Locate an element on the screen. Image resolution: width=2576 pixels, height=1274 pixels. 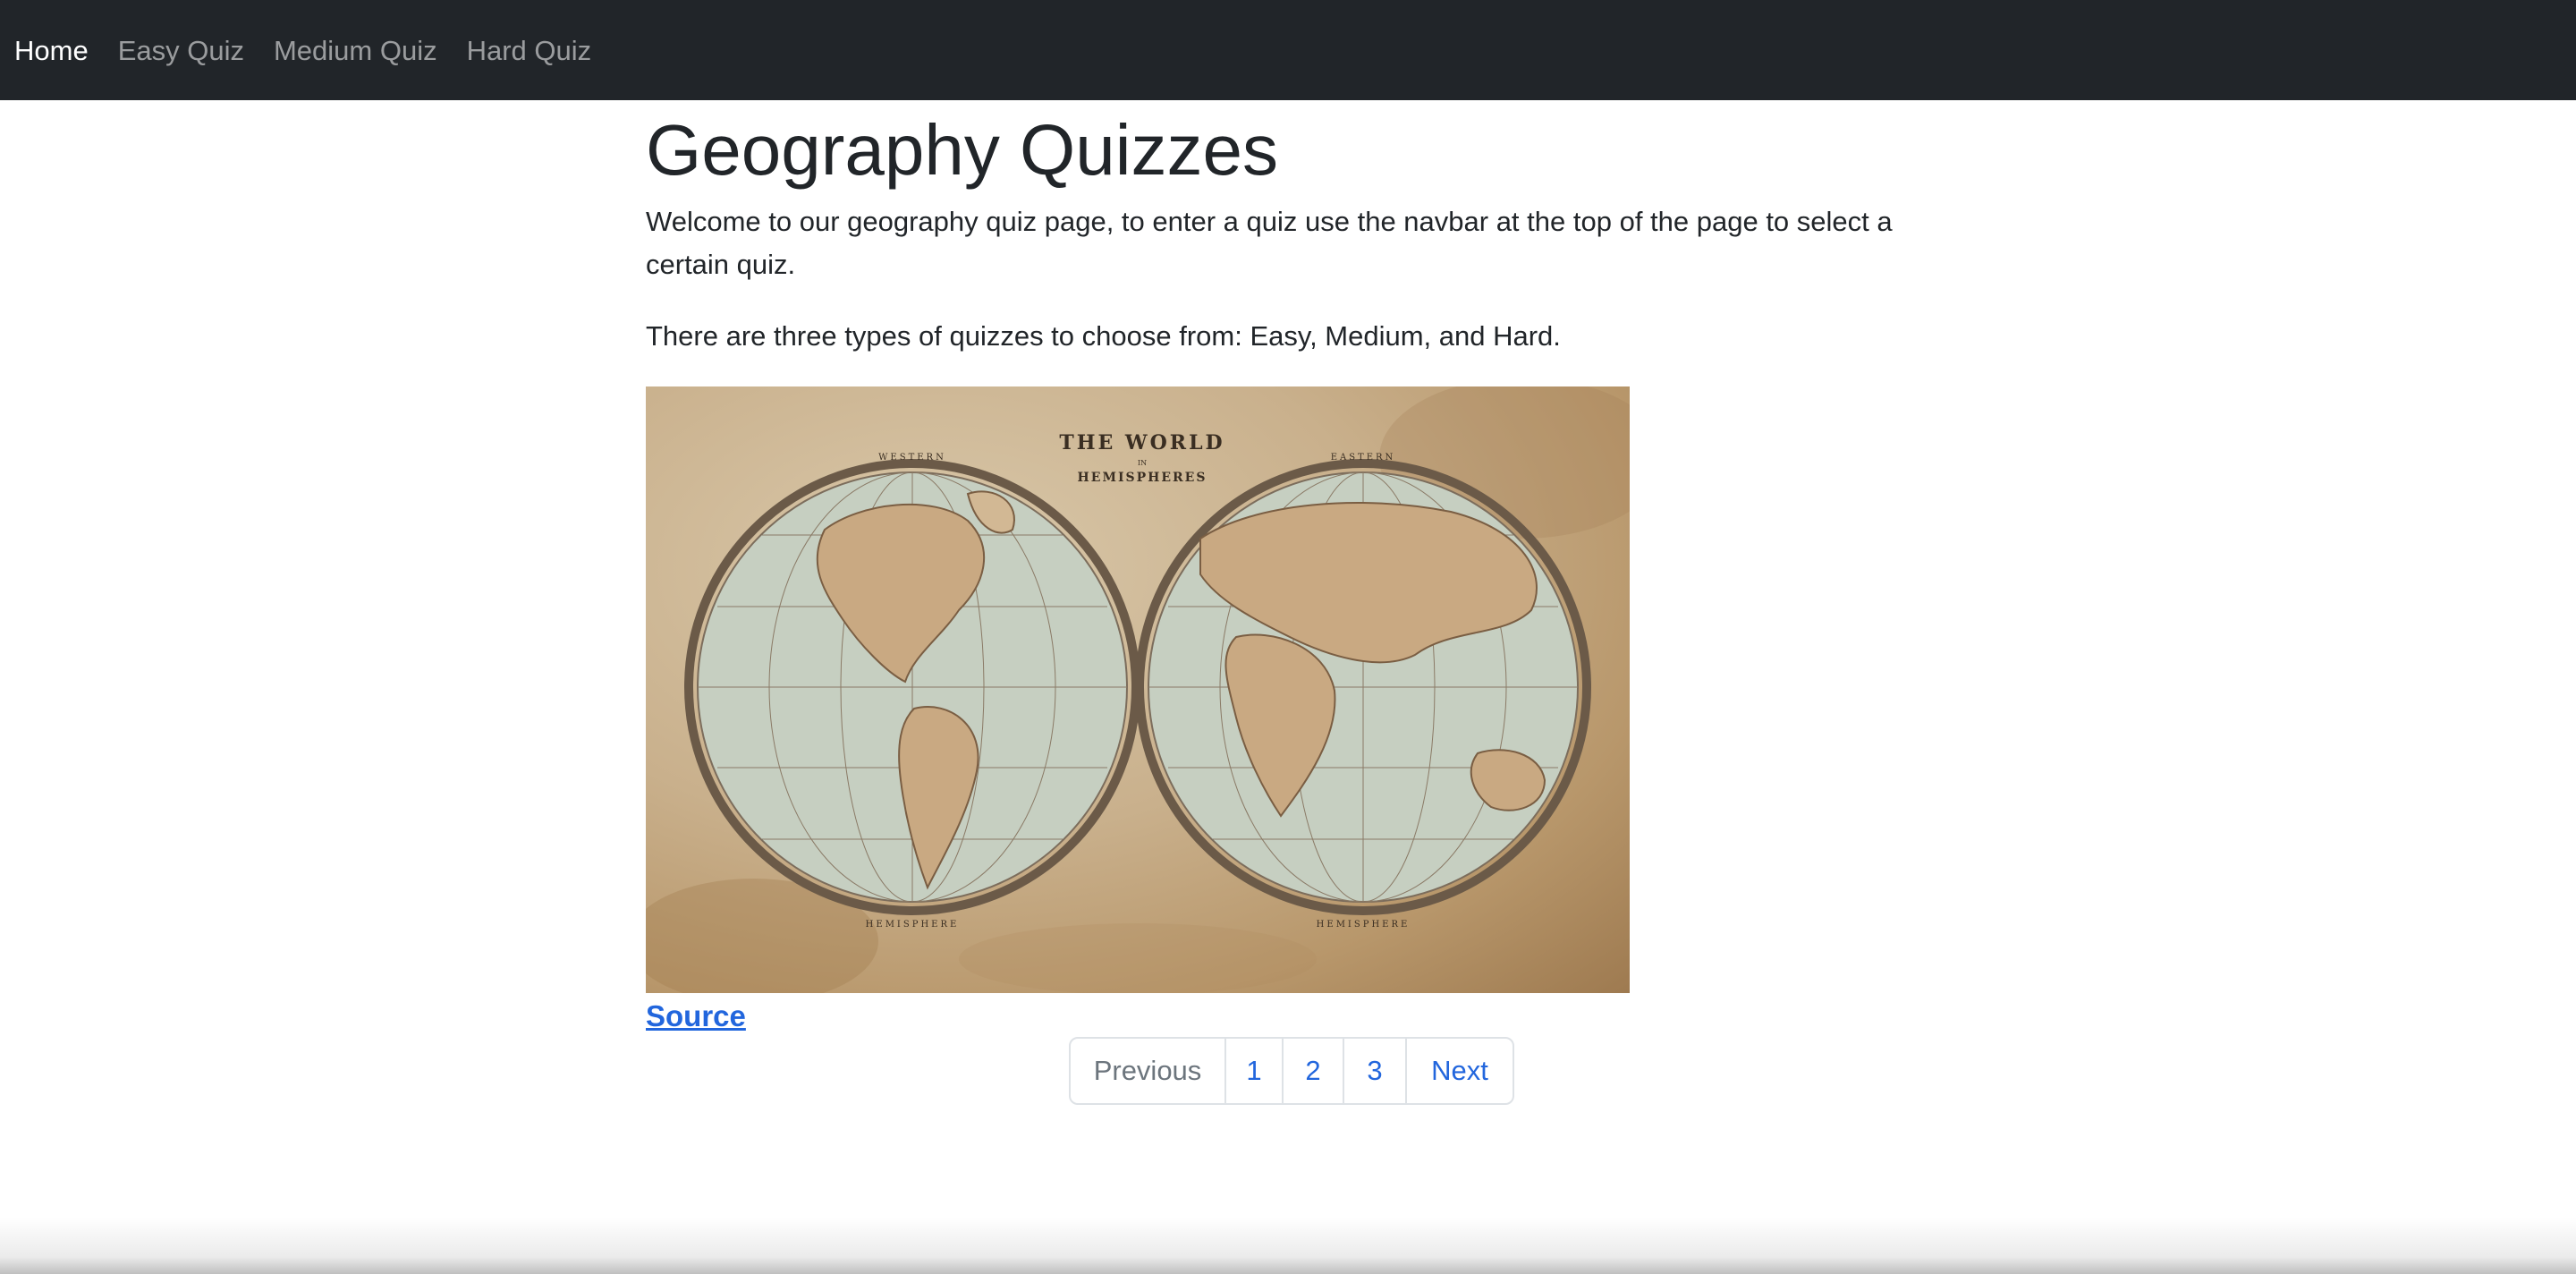
eastern-hemisphere: EASTERN HEMISPHERE is located at coordinates (1363, 691).